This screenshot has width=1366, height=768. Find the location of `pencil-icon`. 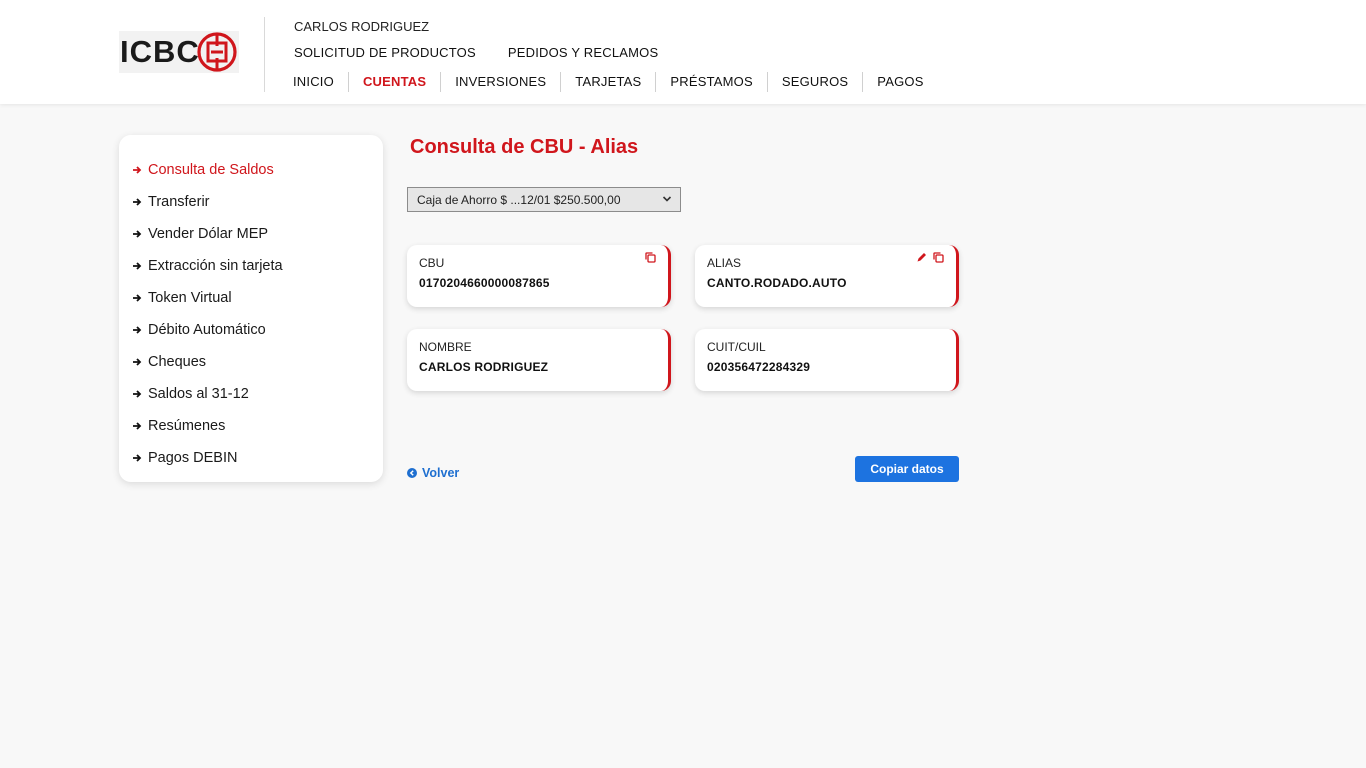

pencil-icon is located at coordinates (921, 257).